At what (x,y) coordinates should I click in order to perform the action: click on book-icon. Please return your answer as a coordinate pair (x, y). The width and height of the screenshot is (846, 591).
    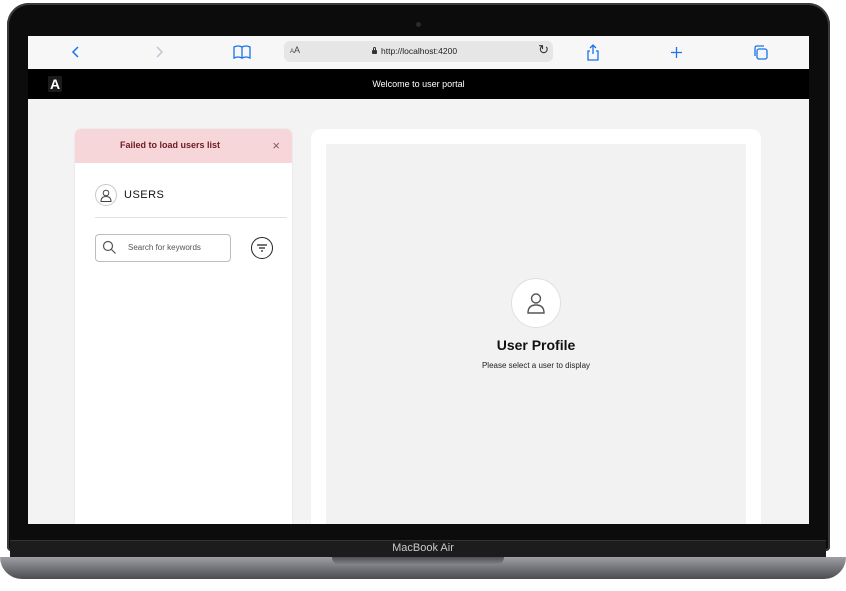
    Looking at the image, I should click on (242, 52).